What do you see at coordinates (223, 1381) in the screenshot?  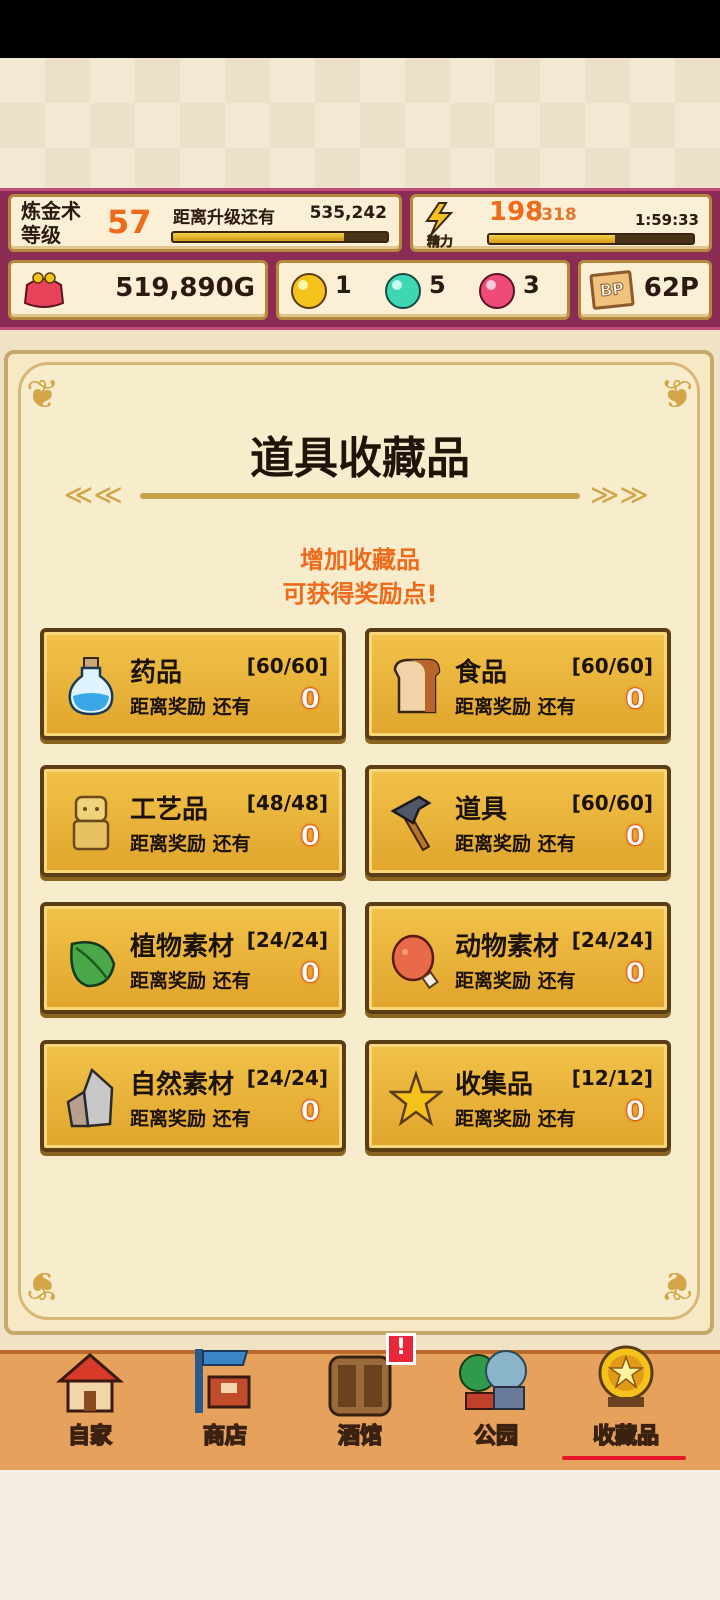 I see `shop-icon` at bounding box center [223, 1381].